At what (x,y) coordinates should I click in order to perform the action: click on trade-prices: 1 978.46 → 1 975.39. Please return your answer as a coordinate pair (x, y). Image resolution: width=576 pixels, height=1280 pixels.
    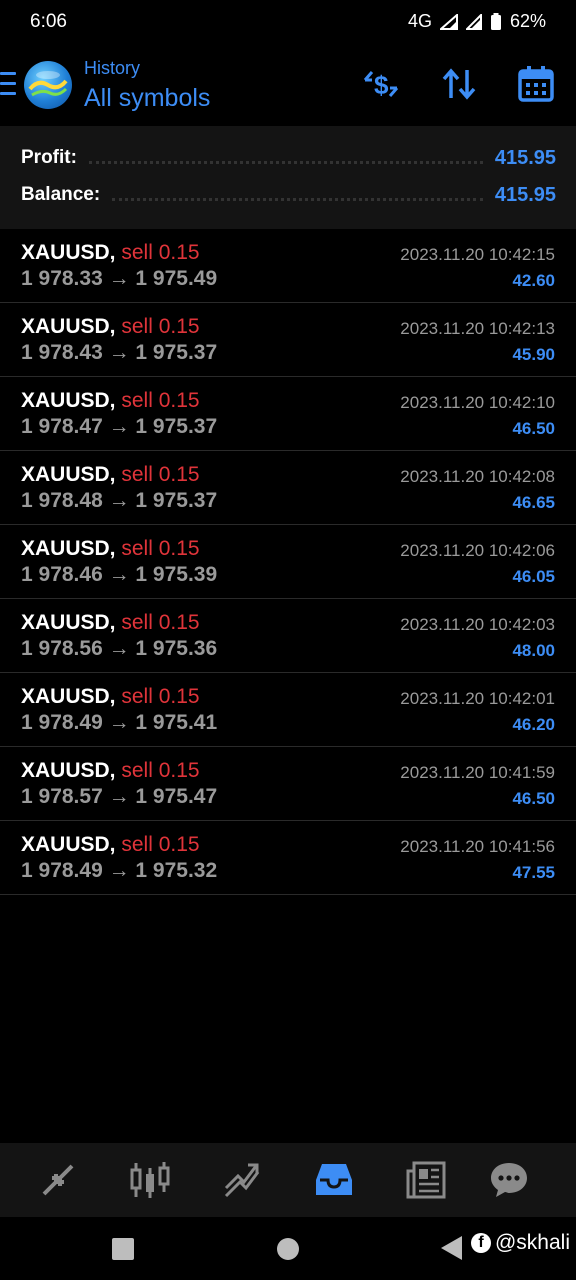
    Looking at the image, I should click on (119, 574).